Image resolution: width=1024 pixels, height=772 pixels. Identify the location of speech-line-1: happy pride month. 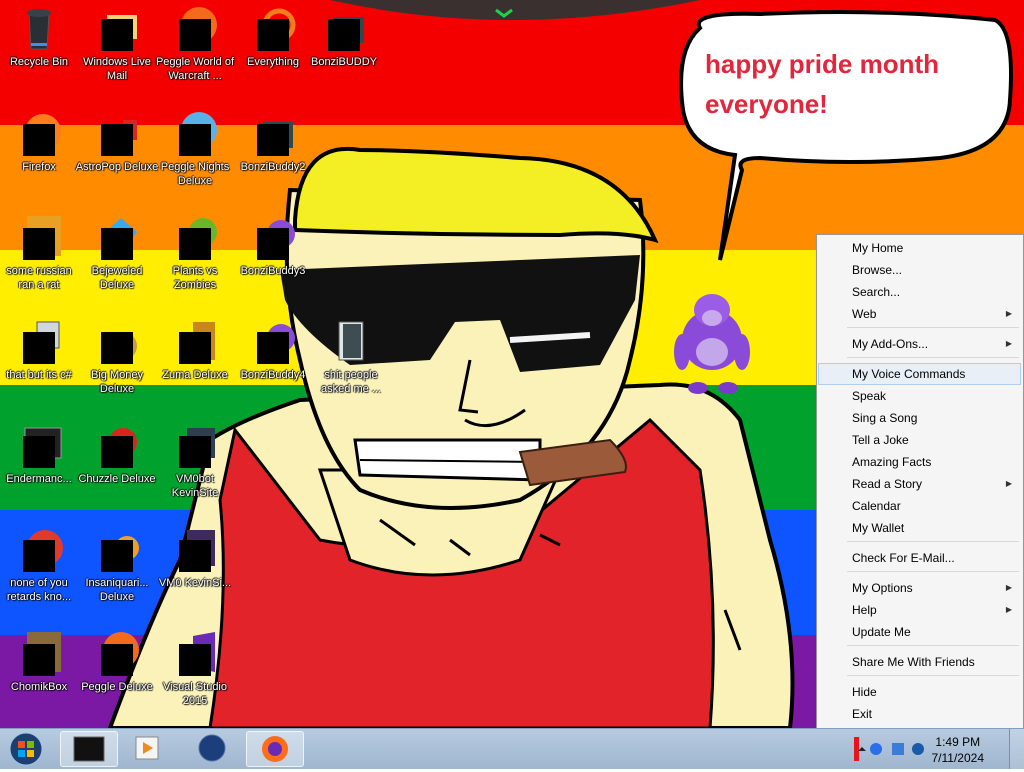
(822, 64).